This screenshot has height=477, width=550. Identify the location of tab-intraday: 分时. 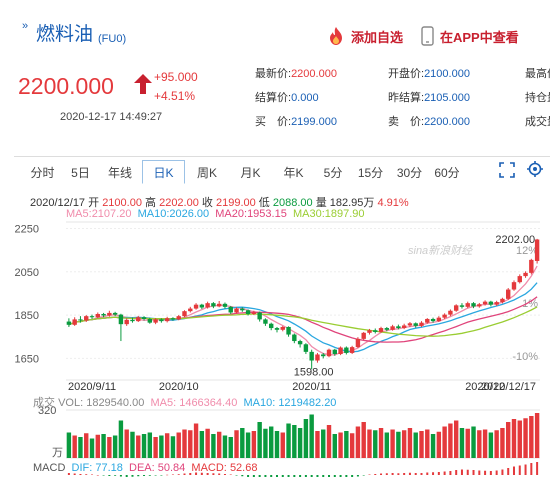
(42, 172).